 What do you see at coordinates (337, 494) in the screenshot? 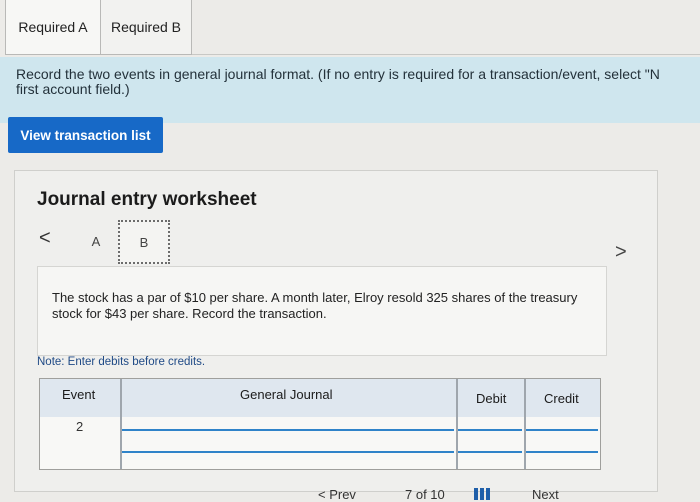
I see `prev-button: < Prev` at bounding box center [337, 494].